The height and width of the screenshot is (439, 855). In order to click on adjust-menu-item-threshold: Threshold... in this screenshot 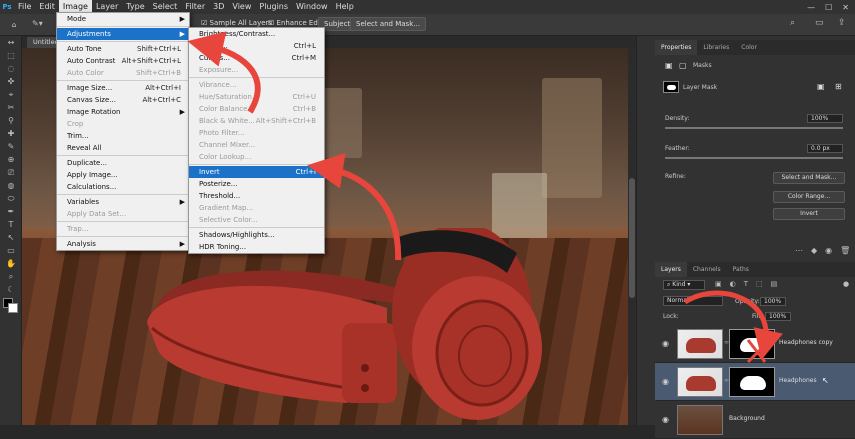, I will do `click(256, 196)`.